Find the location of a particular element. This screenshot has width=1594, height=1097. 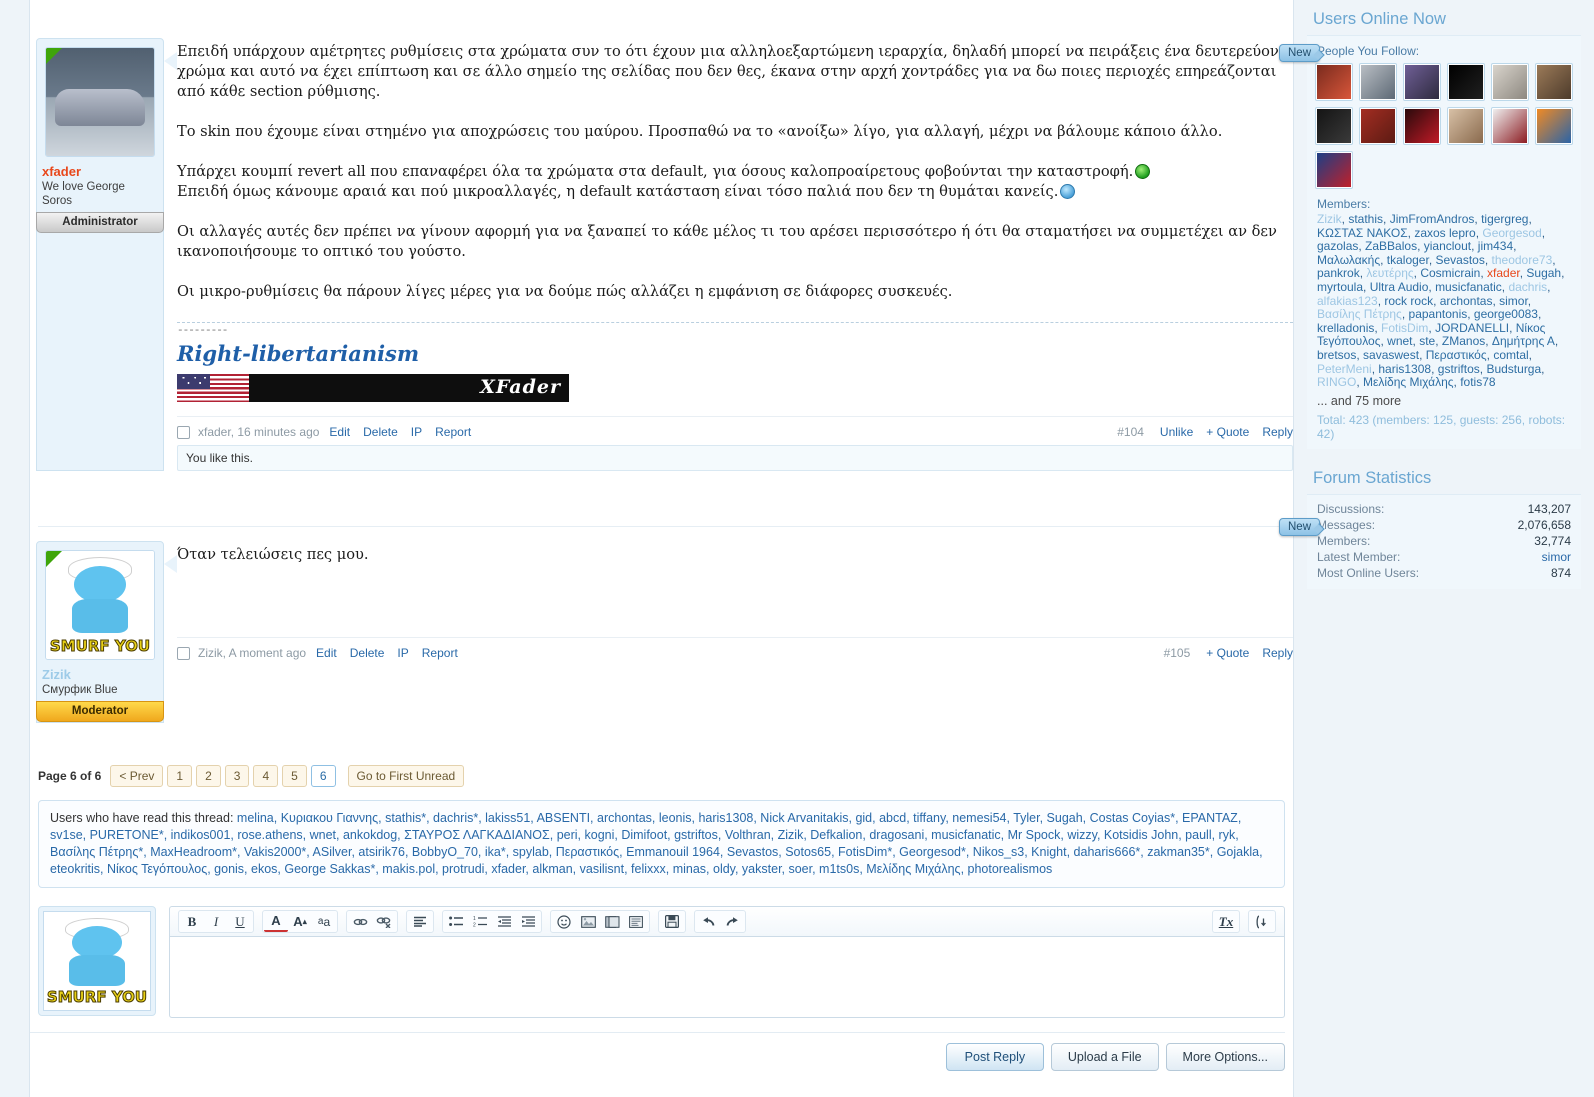

online-member: wnet is located at coordinates (1399, 341).